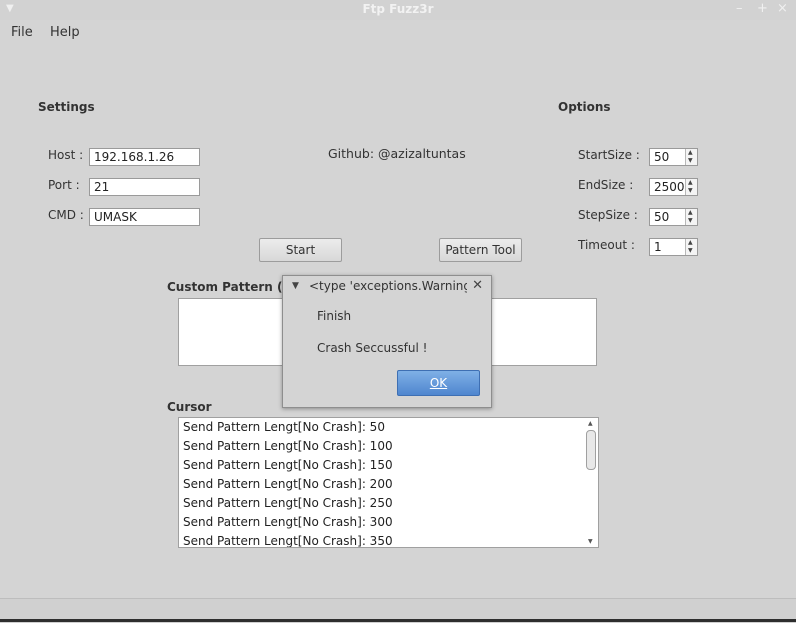 The width and height of the screenshot is (796, 623). What do you see at coordinates (662, 217) in the screenshot?
I see `stepsize-value: 50` at bounding box center [662, 217].